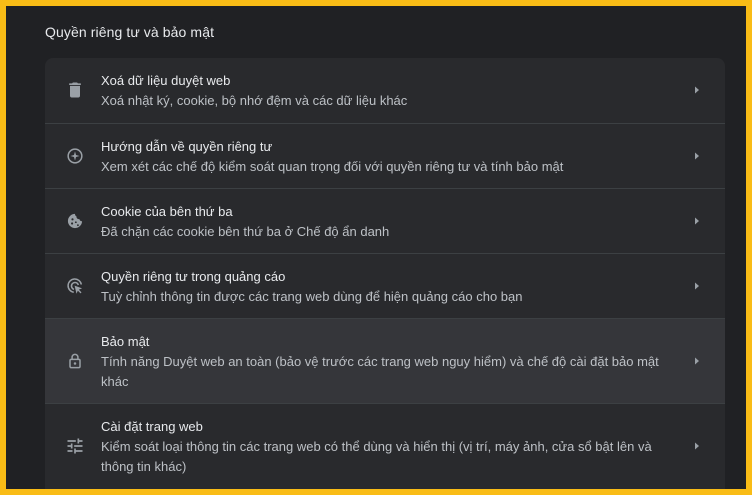 Image resolution: width=752 pixels, height=495 pixels. Describe the element at coordinates (75, 221) in the screenshot. I see `cookie-icon` at that location.